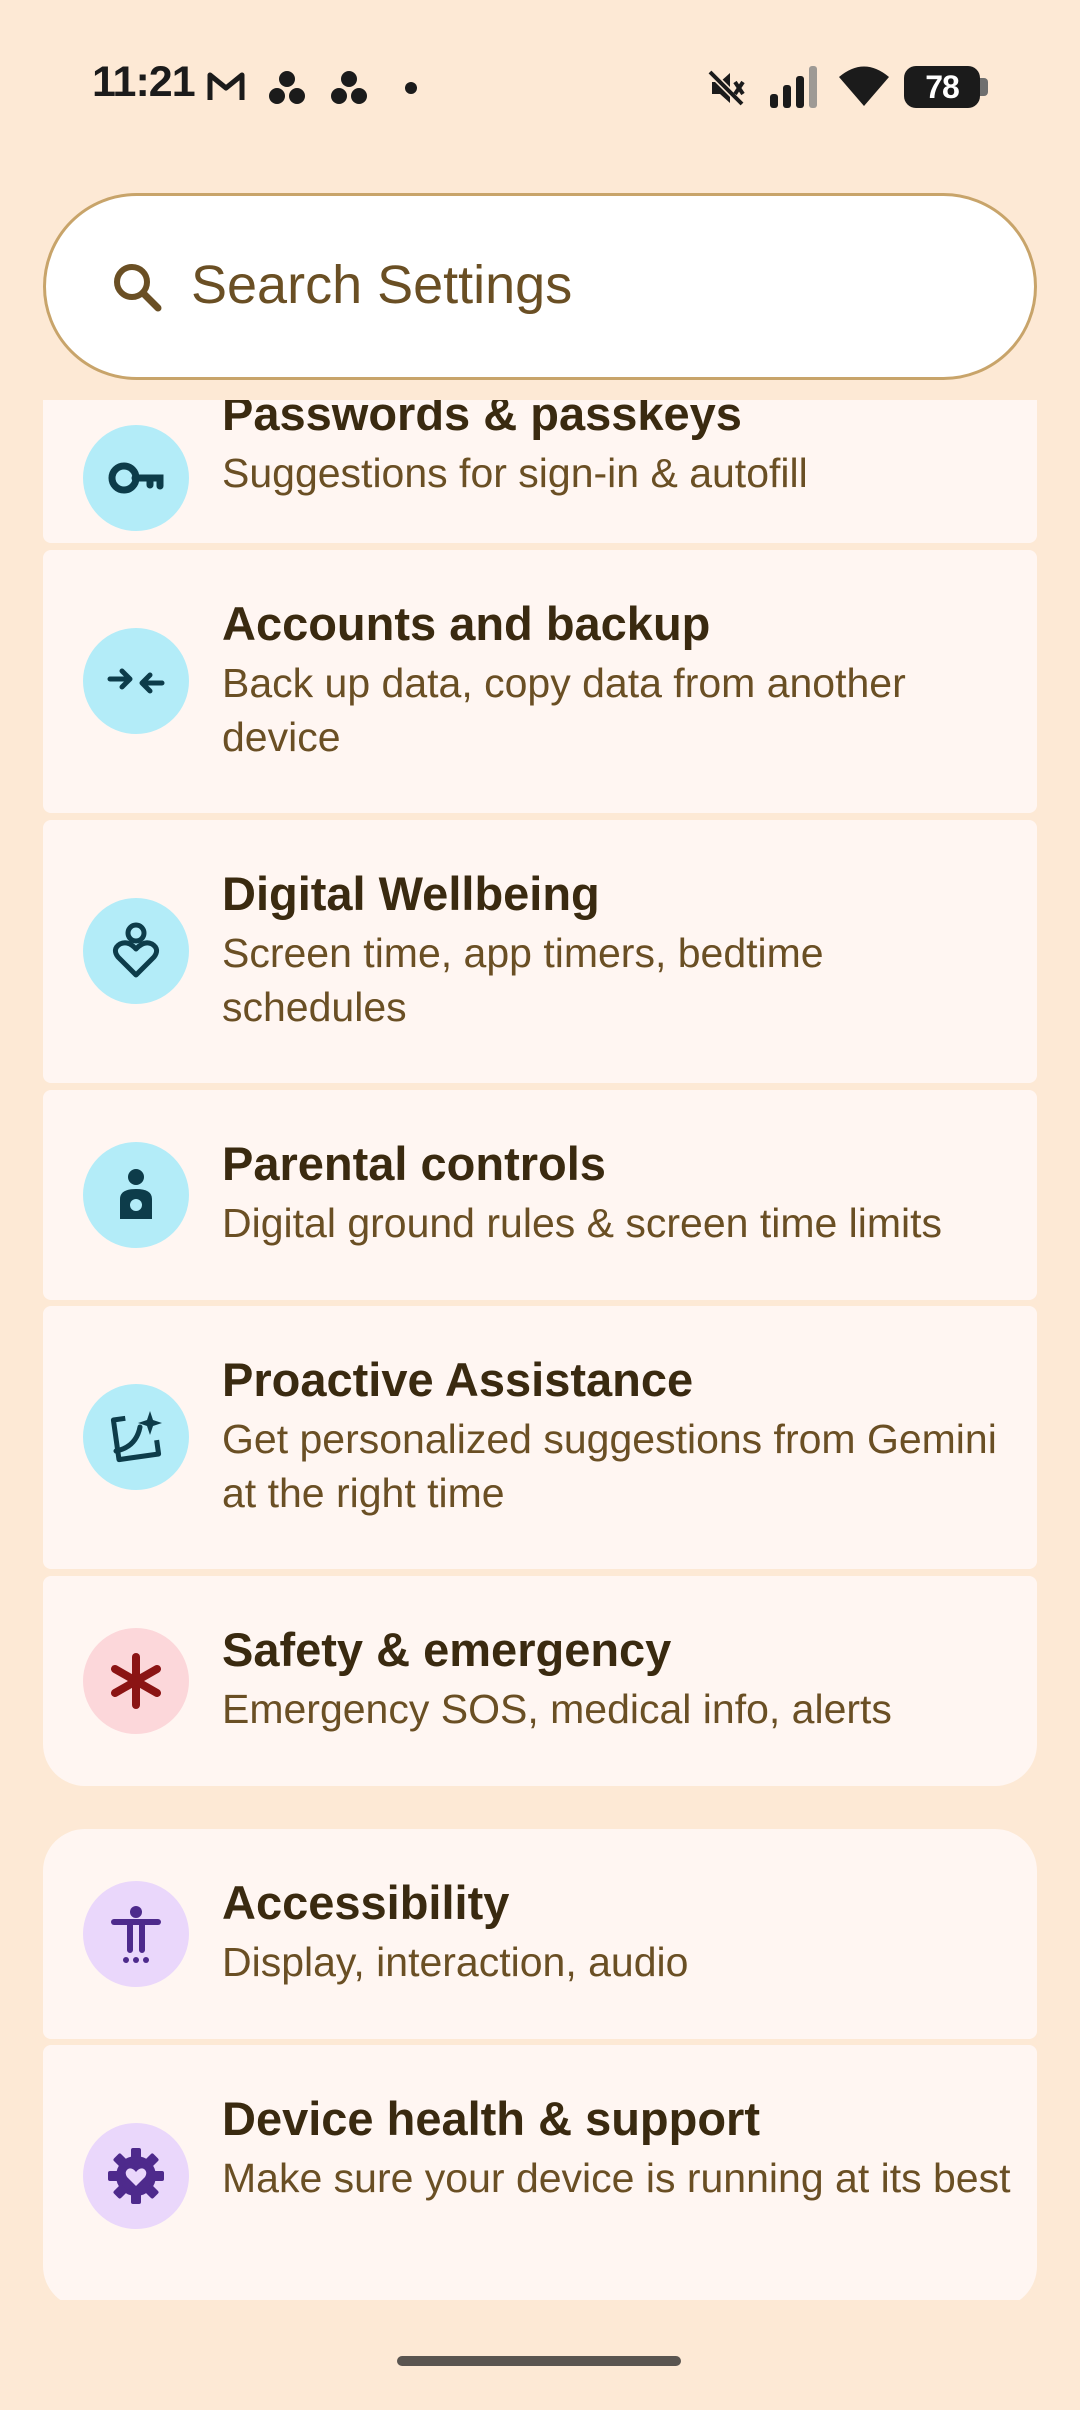 This screenshot has width=1080, height=2410. Describe the element at coordinates (726, 88) in the screenshot. I see `mute-icon` at that location.